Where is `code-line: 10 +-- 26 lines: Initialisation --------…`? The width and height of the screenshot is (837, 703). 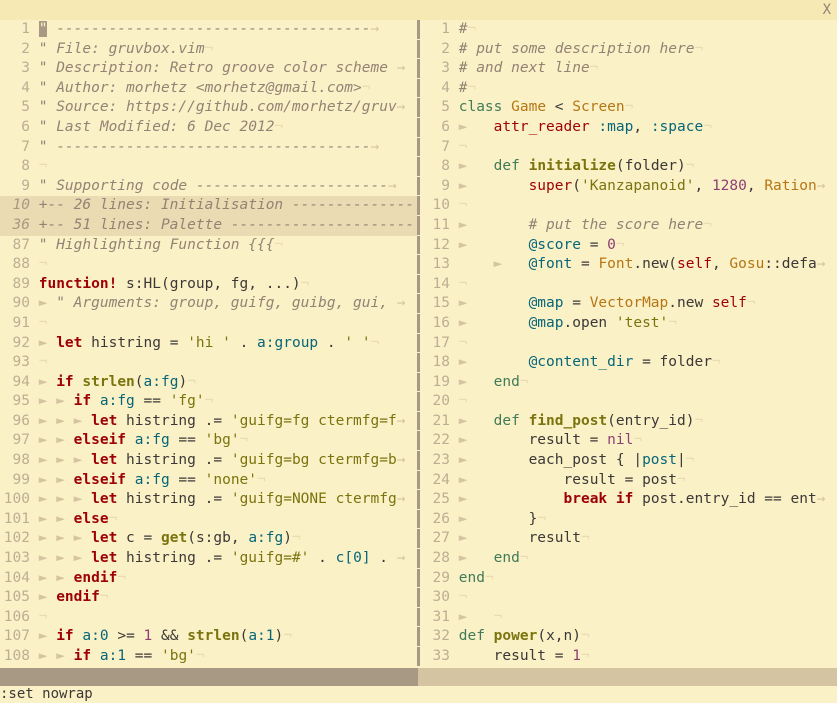 code-line: 10 +-- 26 lines: Initialisation --------… is located at coordinates (208, 206).